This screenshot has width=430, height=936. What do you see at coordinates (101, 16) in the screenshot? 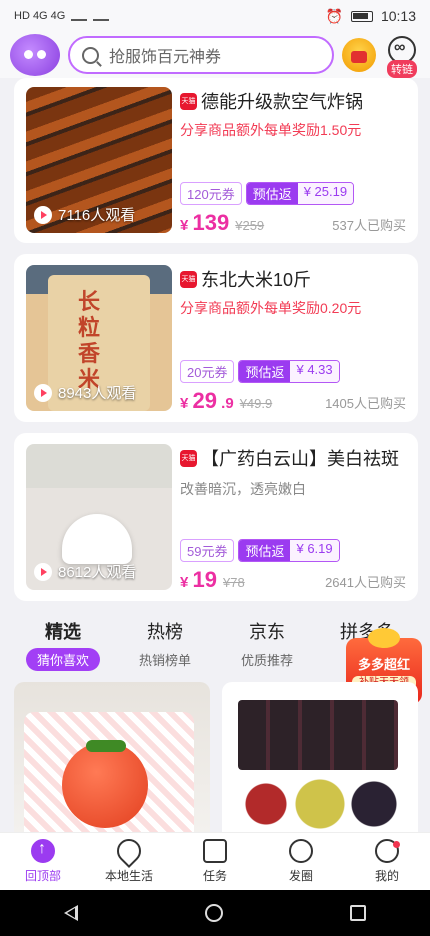
I see `wifi-icon` at bounding box center [101, 16].